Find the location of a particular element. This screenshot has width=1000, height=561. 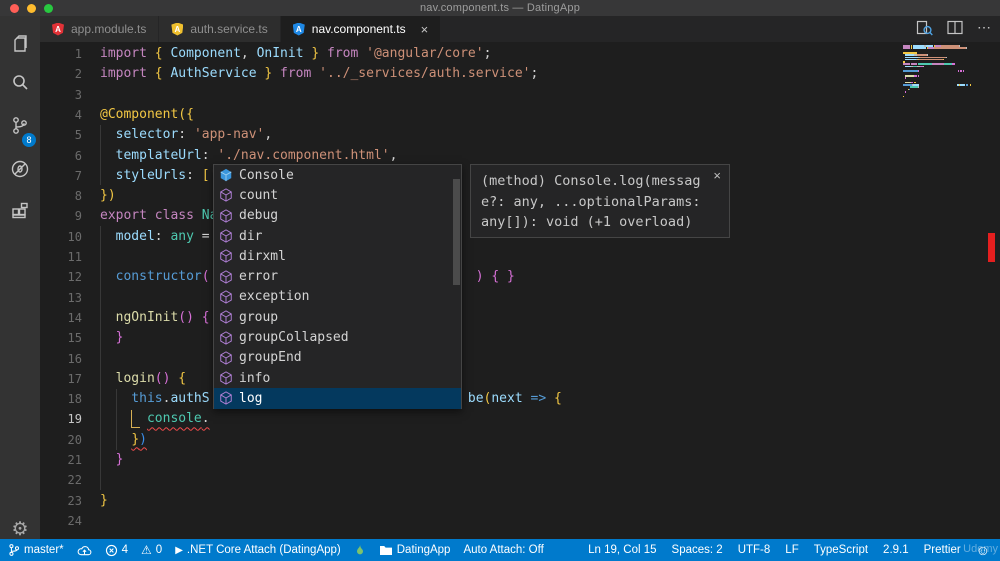

status-cloud-upload is located at coordinates (84, 550).